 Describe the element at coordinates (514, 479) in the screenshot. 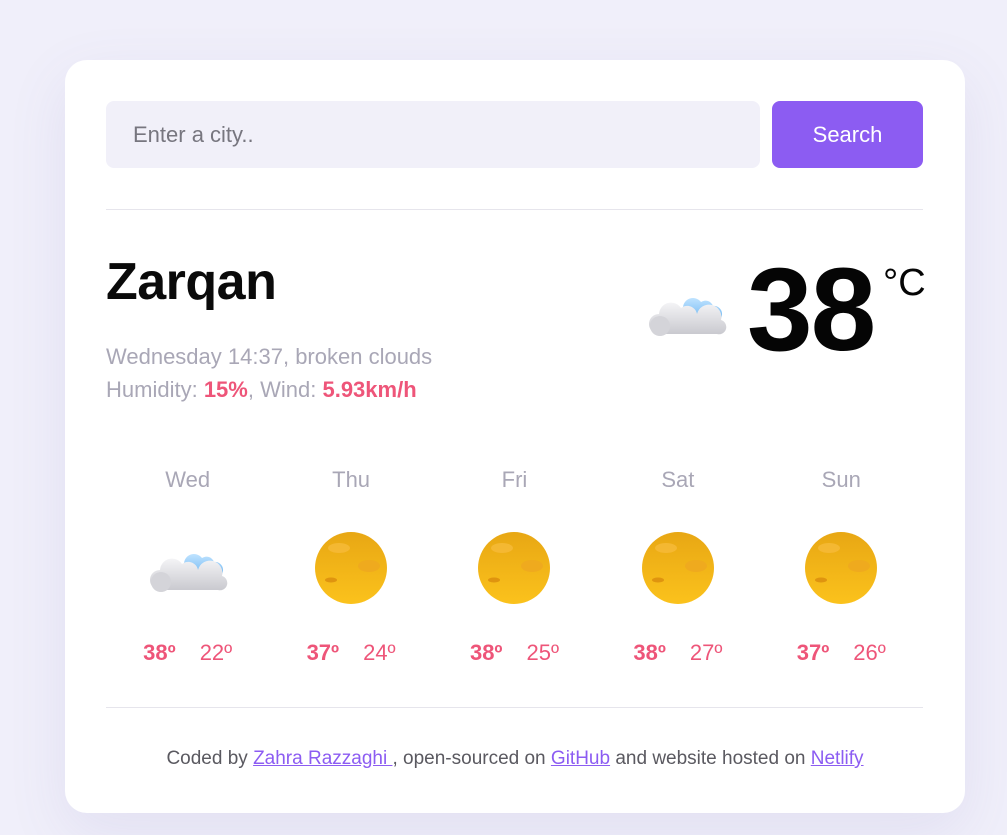

I see `forecast-day-name: Fri` at that location.